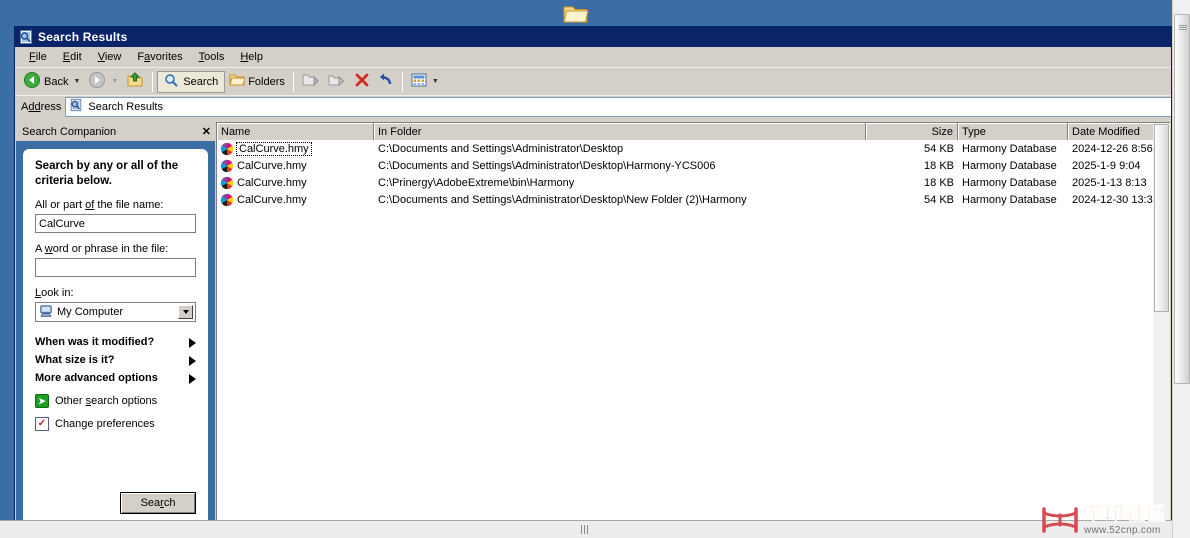 This screenshot has width=1190, height=538. What do you see at coordinates (95, 342) in the screenshot?
I see `expander-when-modified-label: When was it modified?` at bounding box center [95, 342].